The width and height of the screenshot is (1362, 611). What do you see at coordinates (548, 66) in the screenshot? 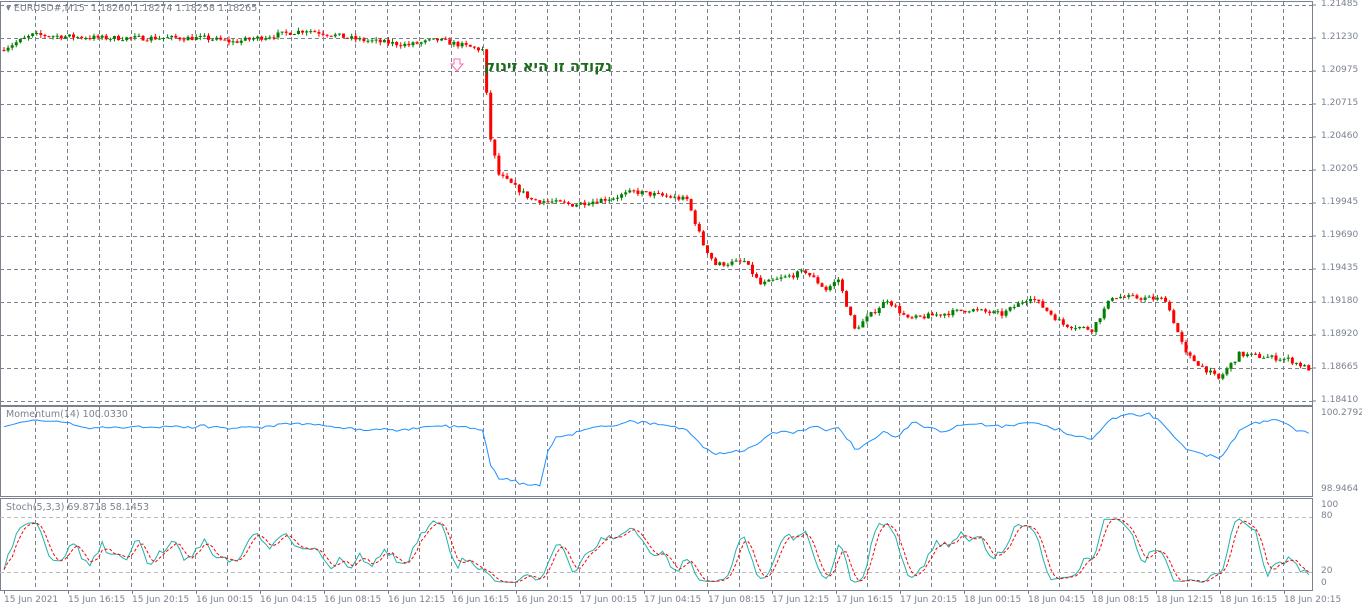
I see `annotation-text: נקודה זו היא זינוק` at bounding box center [548, 66].